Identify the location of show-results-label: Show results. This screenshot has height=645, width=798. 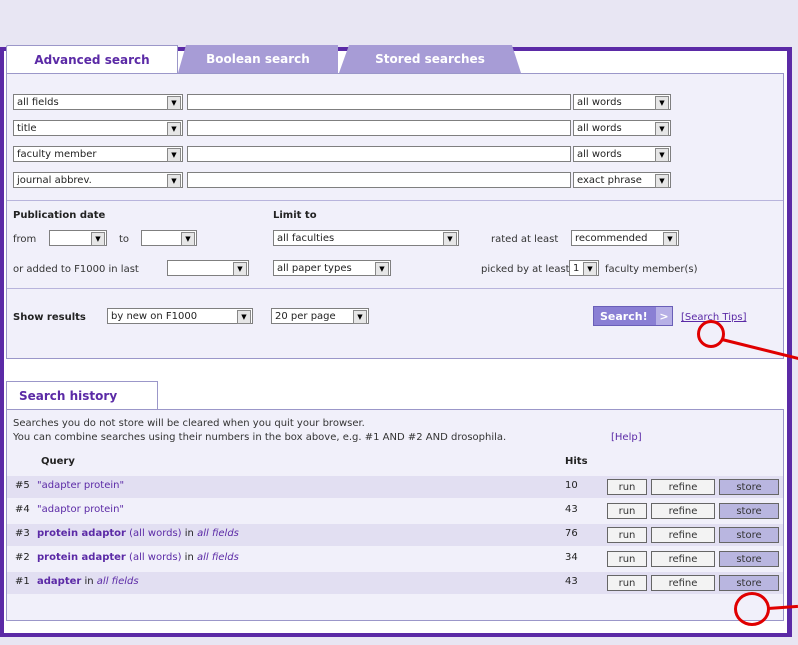
(49, 317).